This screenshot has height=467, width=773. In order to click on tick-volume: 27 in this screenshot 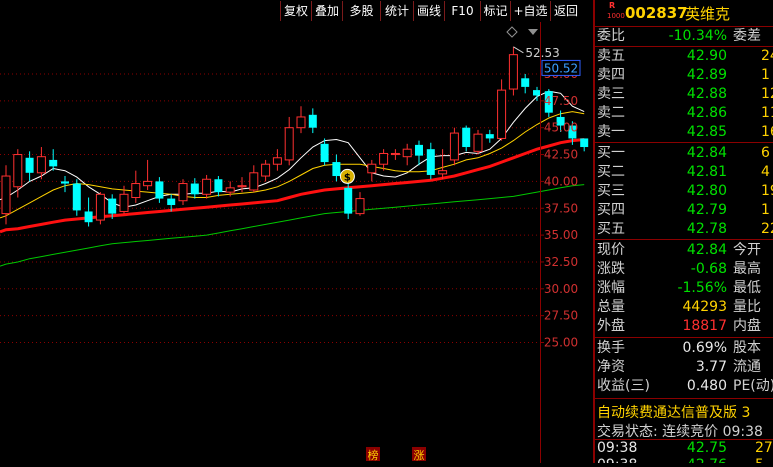, I will do `click(764, 448)`.